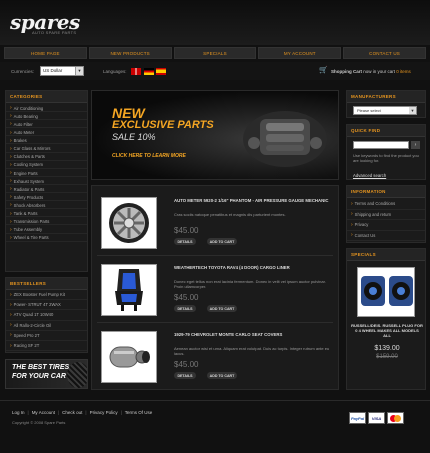 Image resolution: width=430 pixels, height=453 pixels. What do you see at coordinates (46, 140) in the screenshot?
I see `category-item: Brakes` at bounding box center [46, 140].